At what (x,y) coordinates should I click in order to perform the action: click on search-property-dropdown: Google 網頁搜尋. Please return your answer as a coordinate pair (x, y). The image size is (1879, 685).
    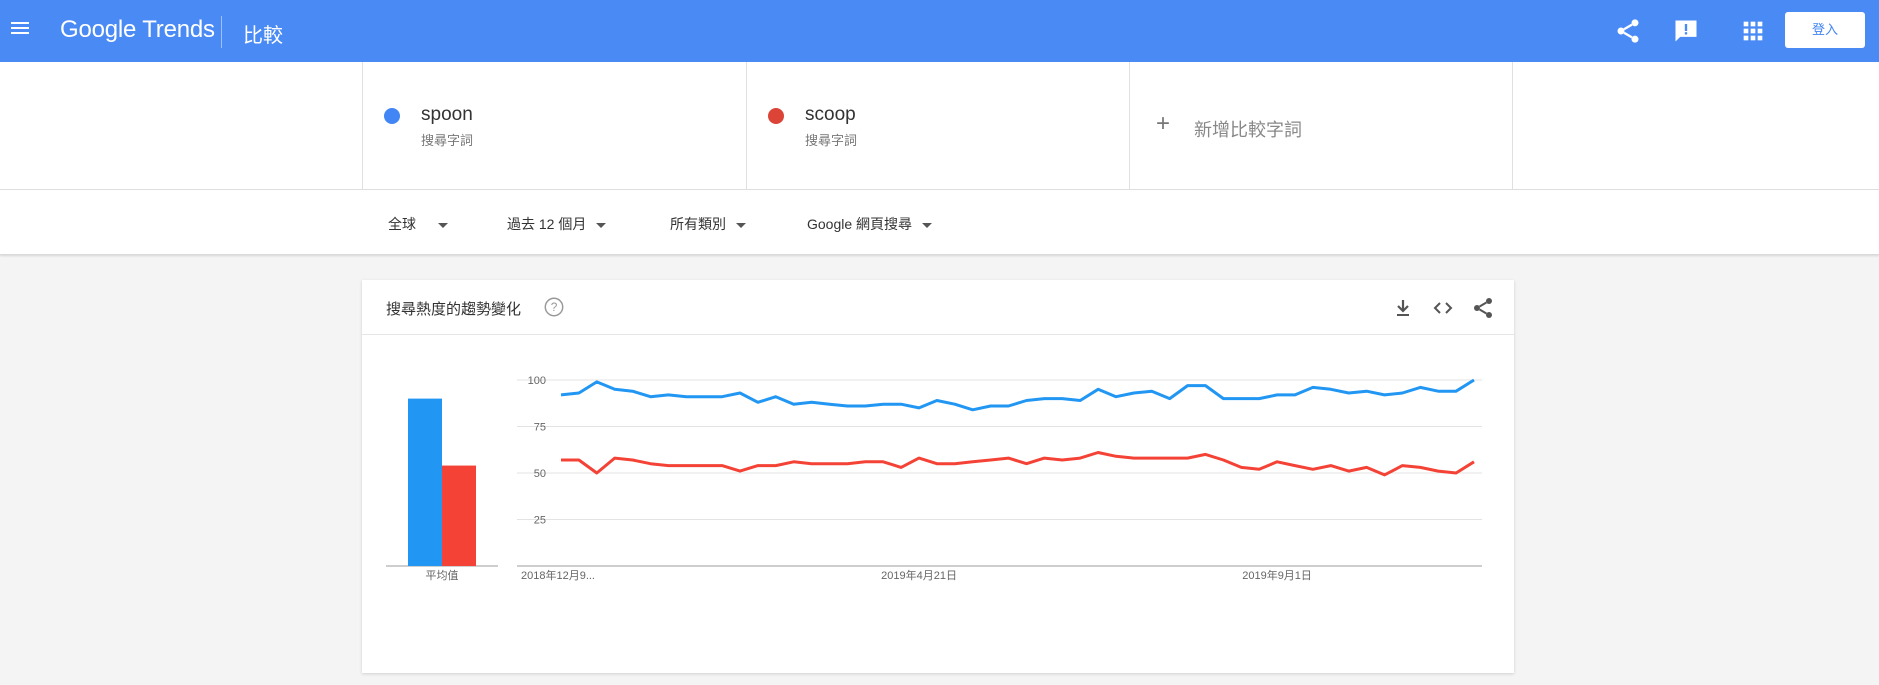
    Looking at the image, I should click on (870, 224).